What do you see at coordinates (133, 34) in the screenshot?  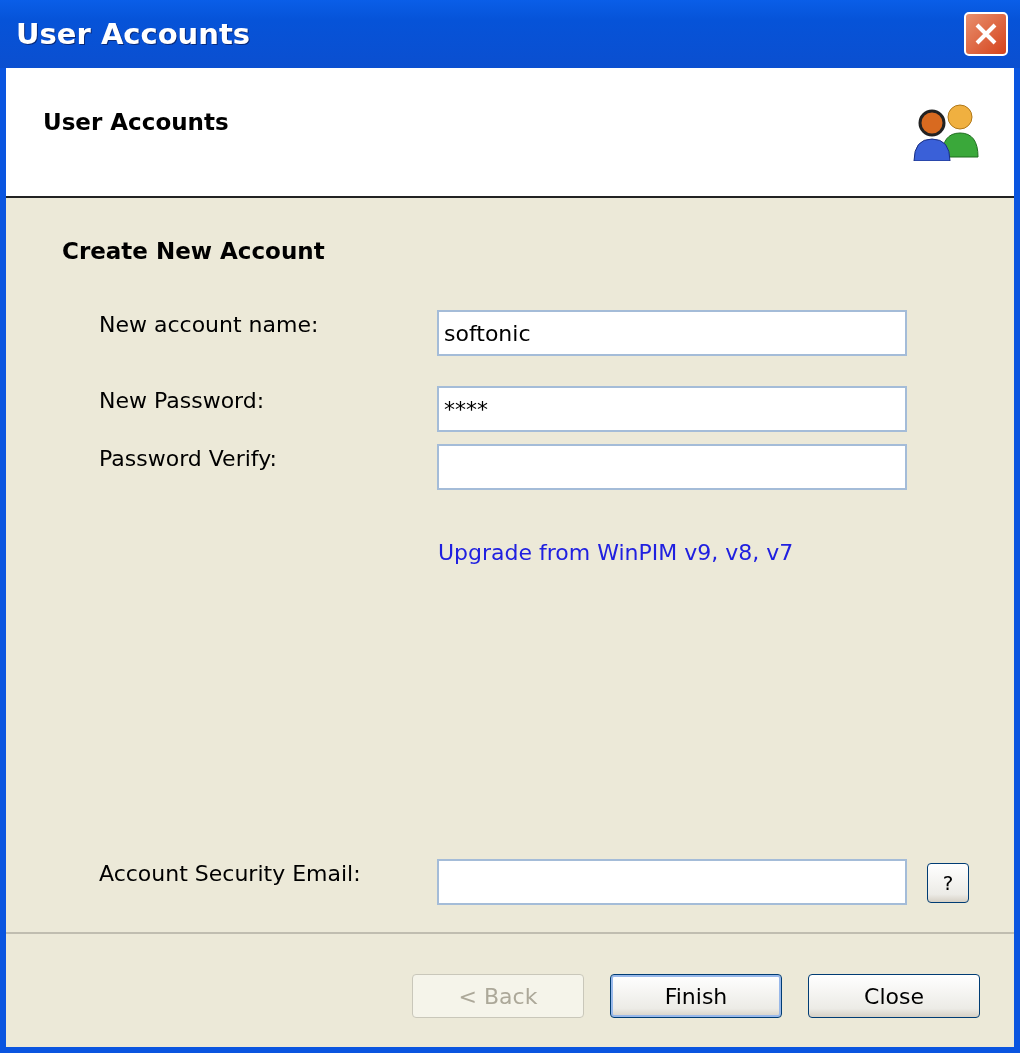 I see `window-title: User Accounts` at bounding box center [133, 34].